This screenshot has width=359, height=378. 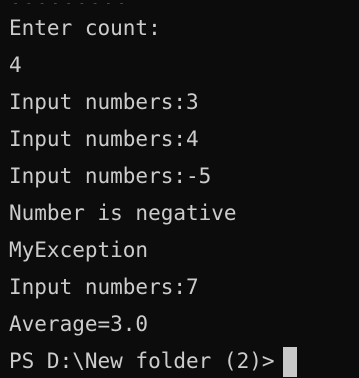 I want to click on output-line-negative-message: Number is negative, so click(x=123, y=213).